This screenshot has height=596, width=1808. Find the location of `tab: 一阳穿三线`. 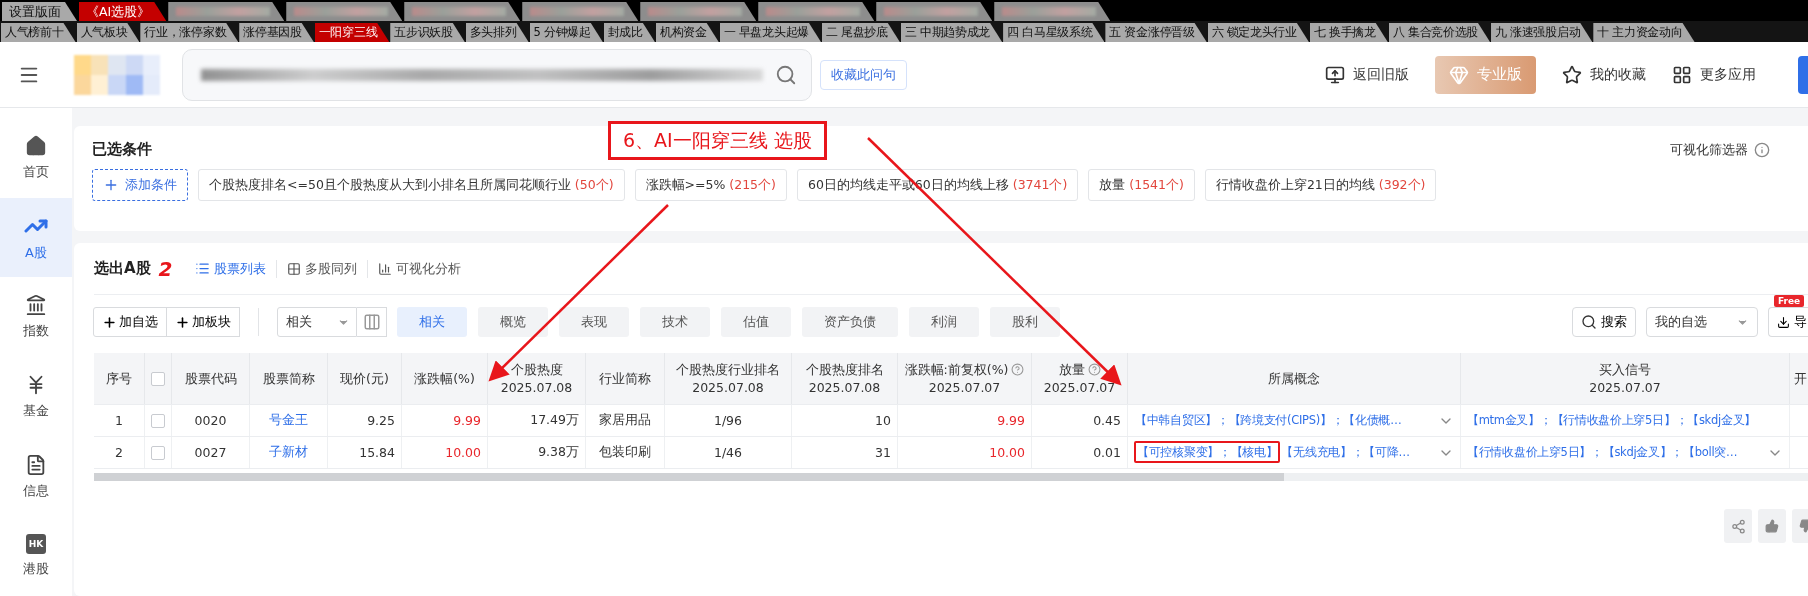

tab: 一阳穿三线 is located at coordinates (352, 32).